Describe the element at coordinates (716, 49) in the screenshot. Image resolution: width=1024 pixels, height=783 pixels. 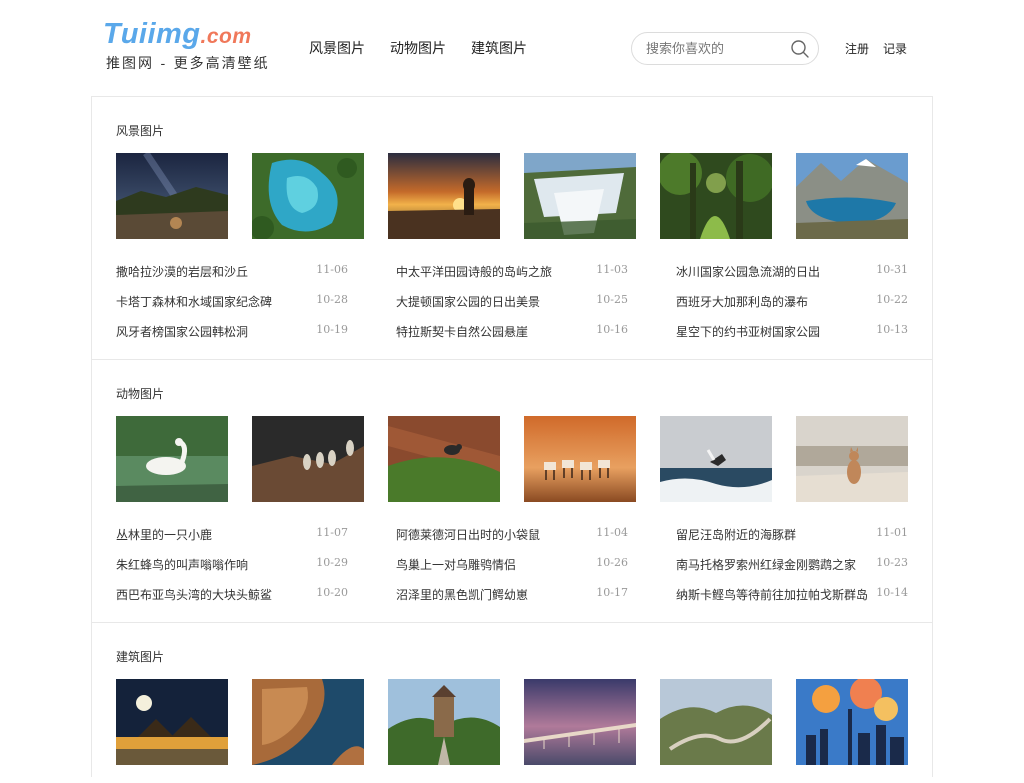
I see `search-input` at that location.